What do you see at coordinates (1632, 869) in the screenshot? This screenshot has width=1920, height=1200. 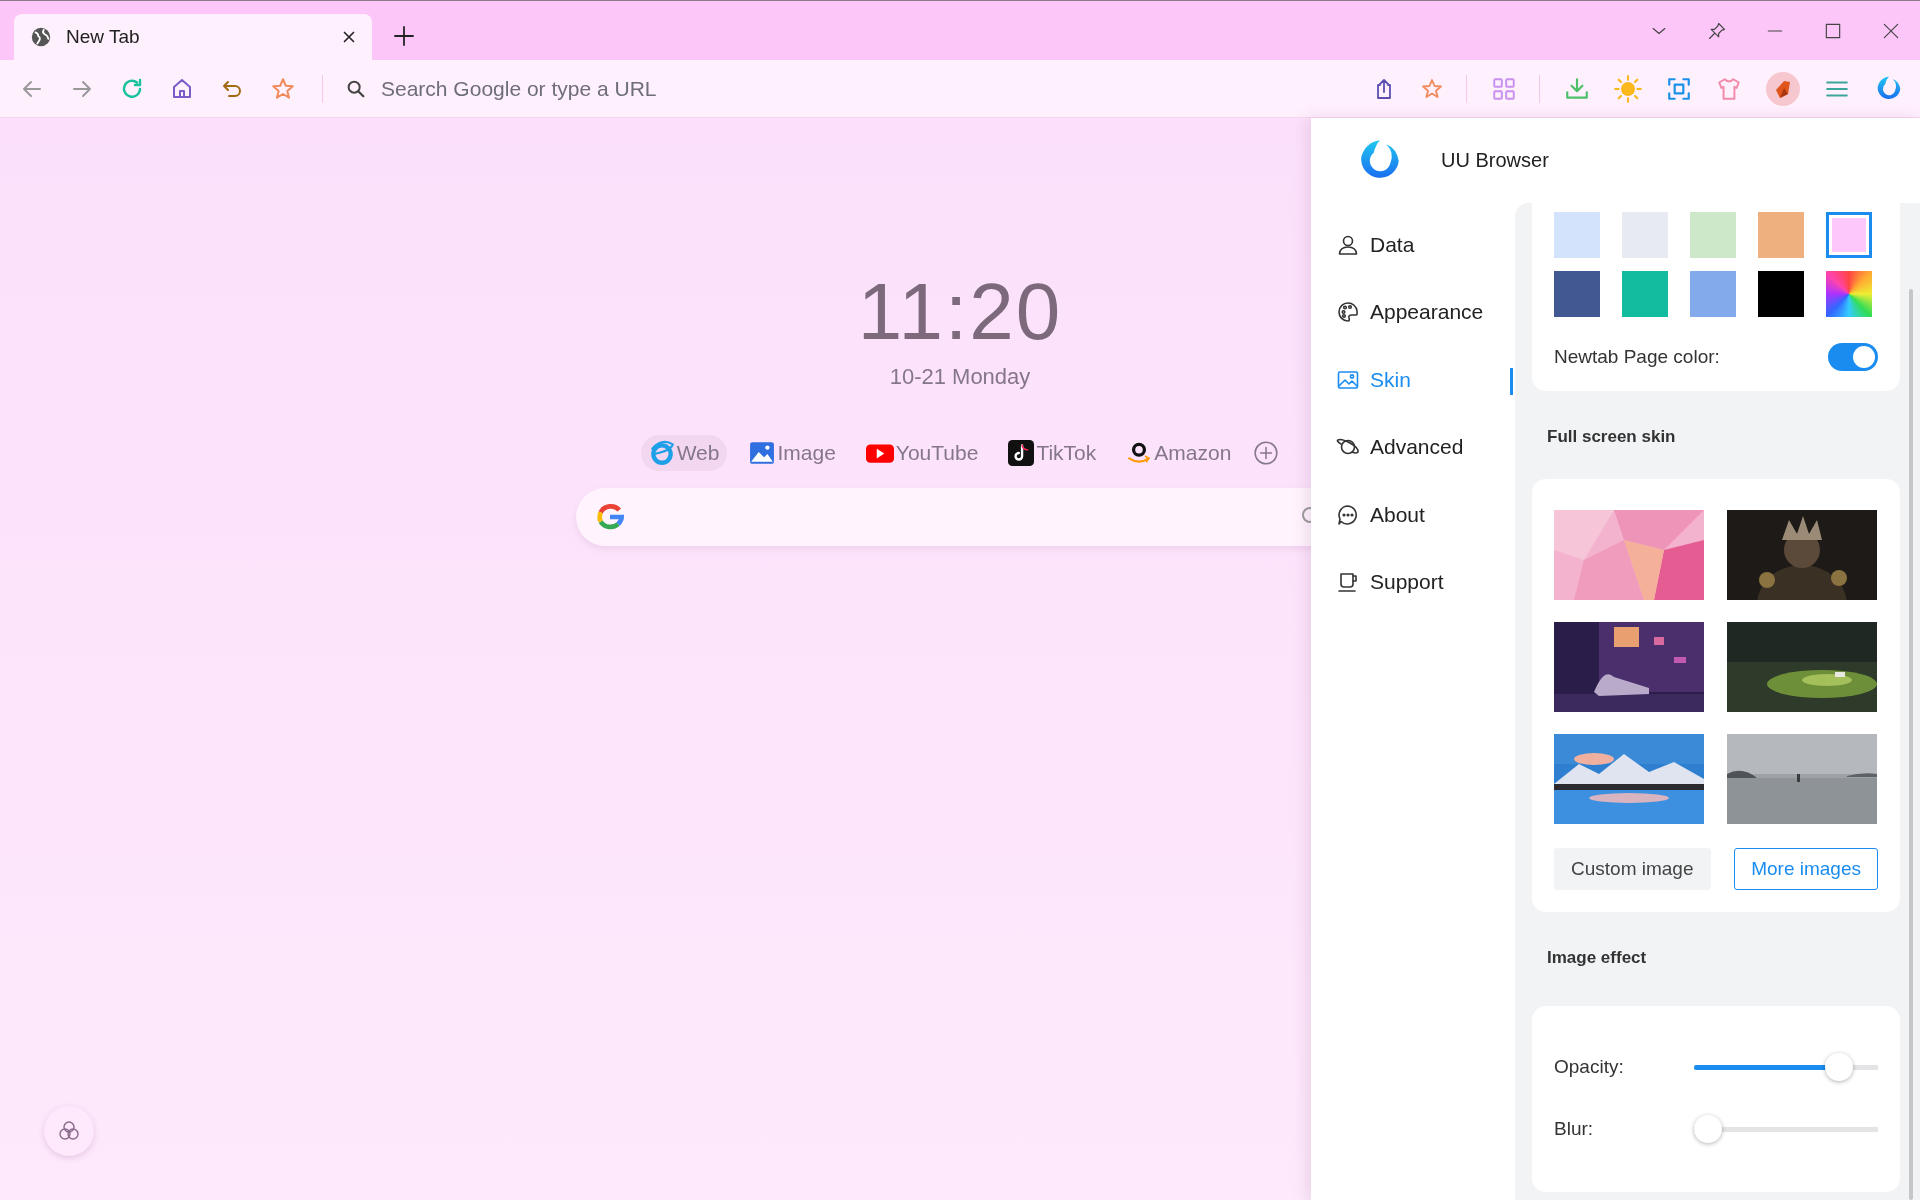 I see `custom-image-button: Custom image` at bounding box center [1632, 869].